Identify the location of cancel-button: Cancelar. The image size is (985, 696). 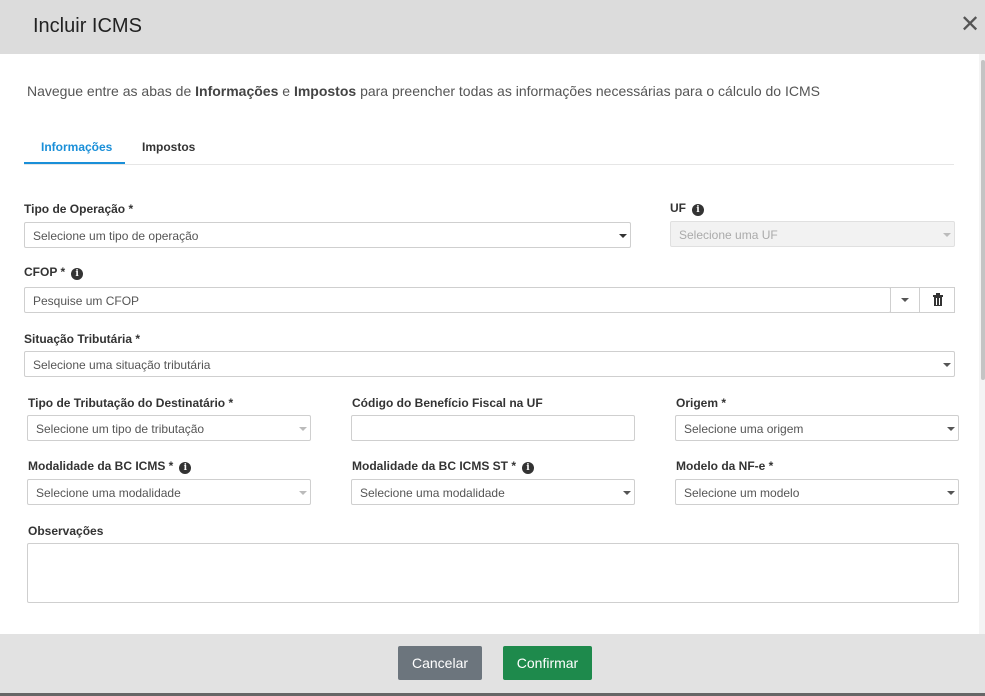
(440, 663).